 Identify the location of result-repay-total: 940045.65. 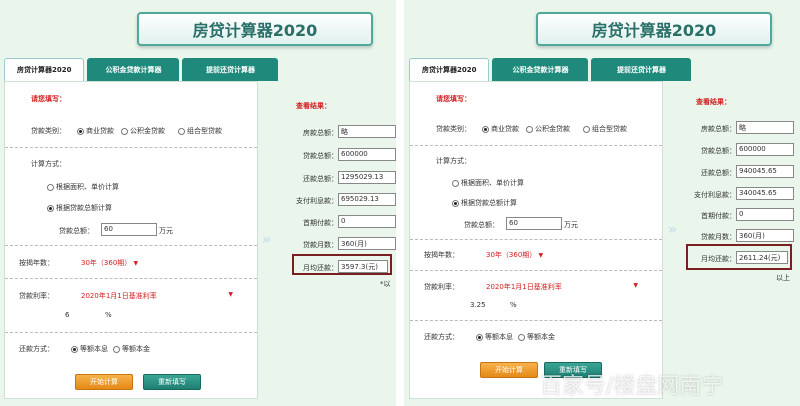
(765, 171).